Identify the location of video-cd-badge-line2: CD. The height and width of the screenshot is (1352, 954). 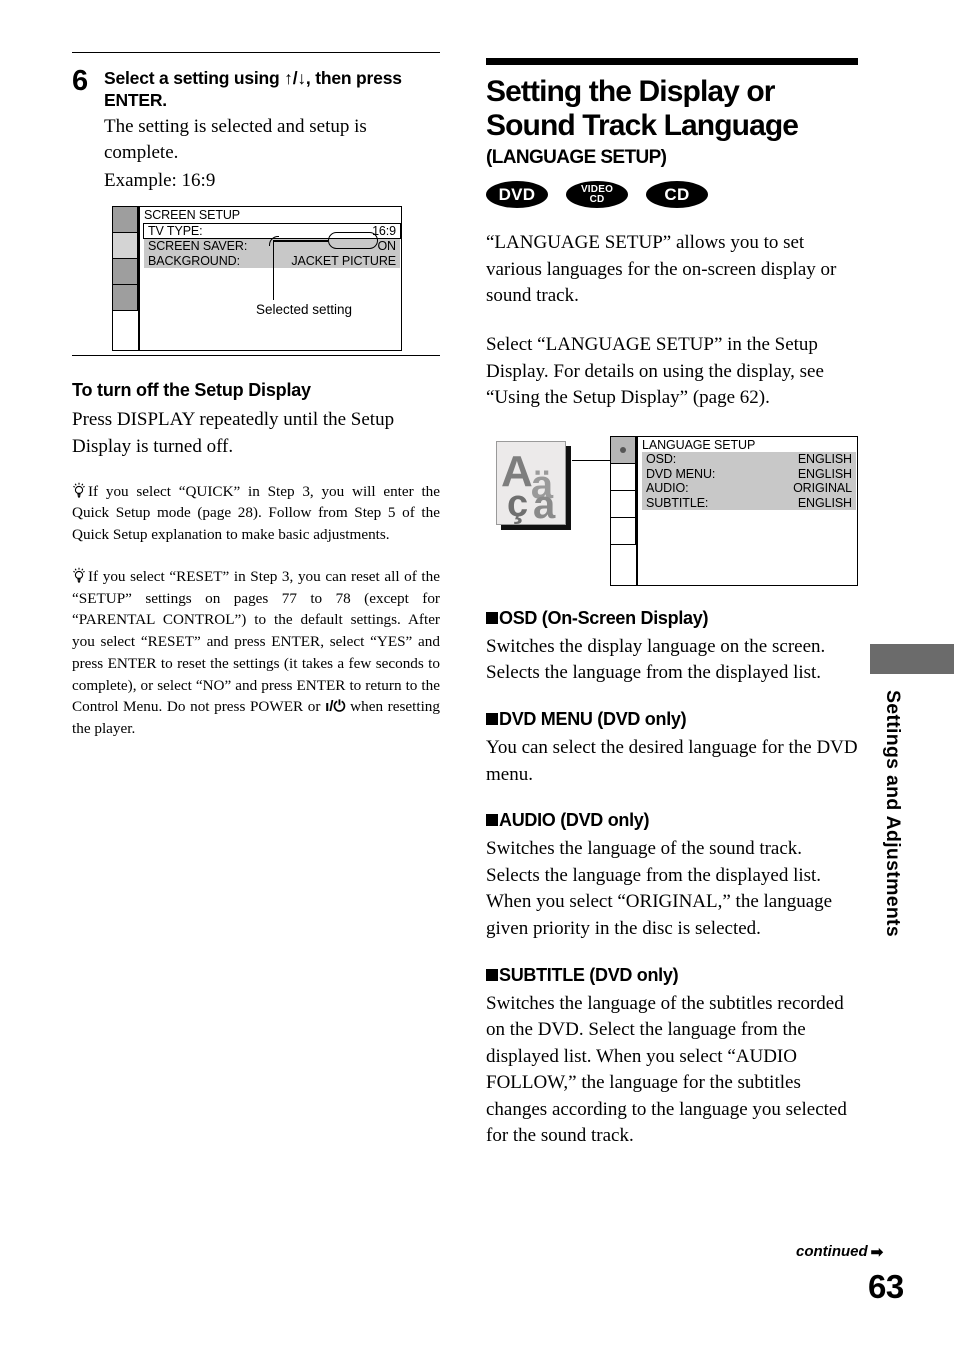
(597, 199).